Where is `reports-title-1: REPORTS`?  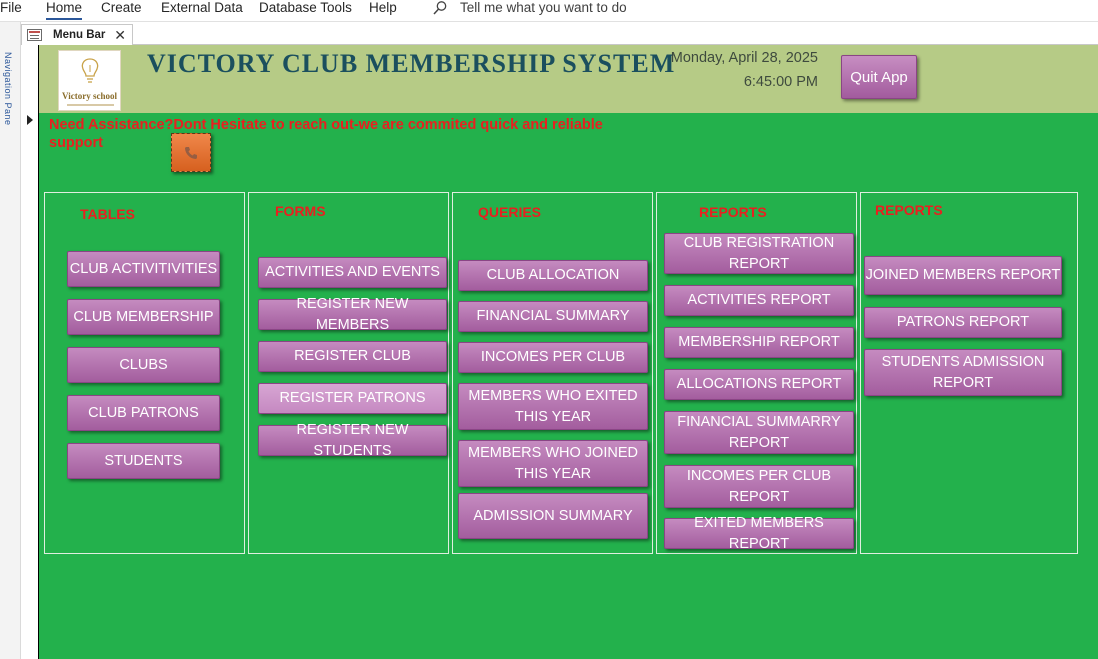
reports-title-1: REPORTS is located at coordinates (733, 212).